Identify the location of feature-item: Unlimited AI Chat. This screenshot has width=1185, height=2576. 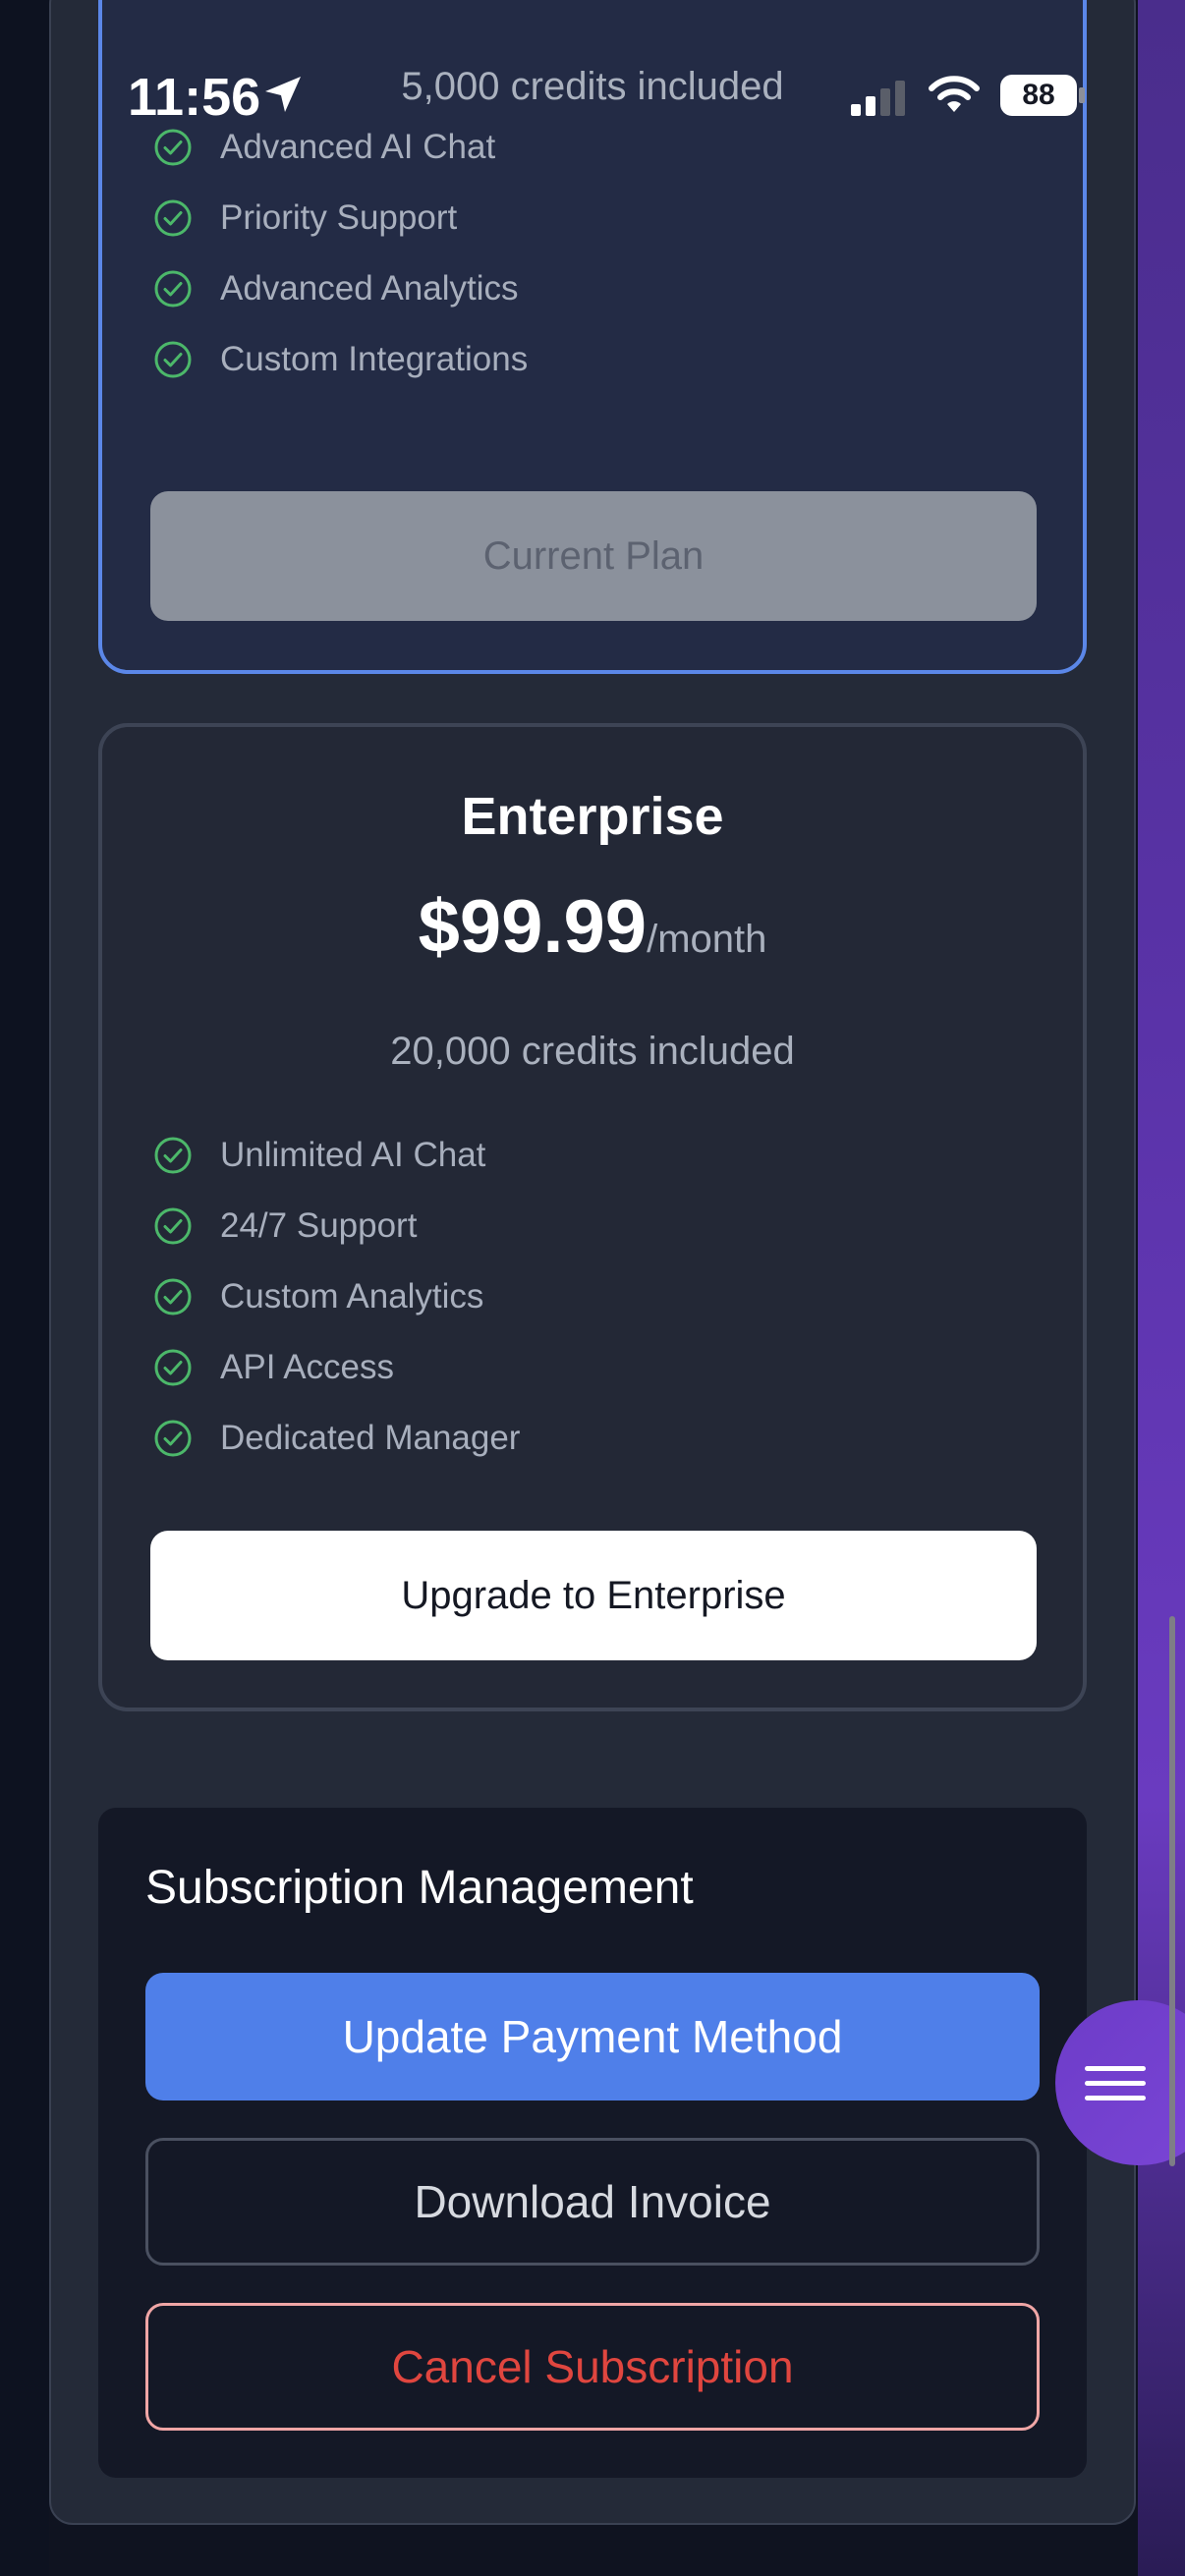
(337, 1155).